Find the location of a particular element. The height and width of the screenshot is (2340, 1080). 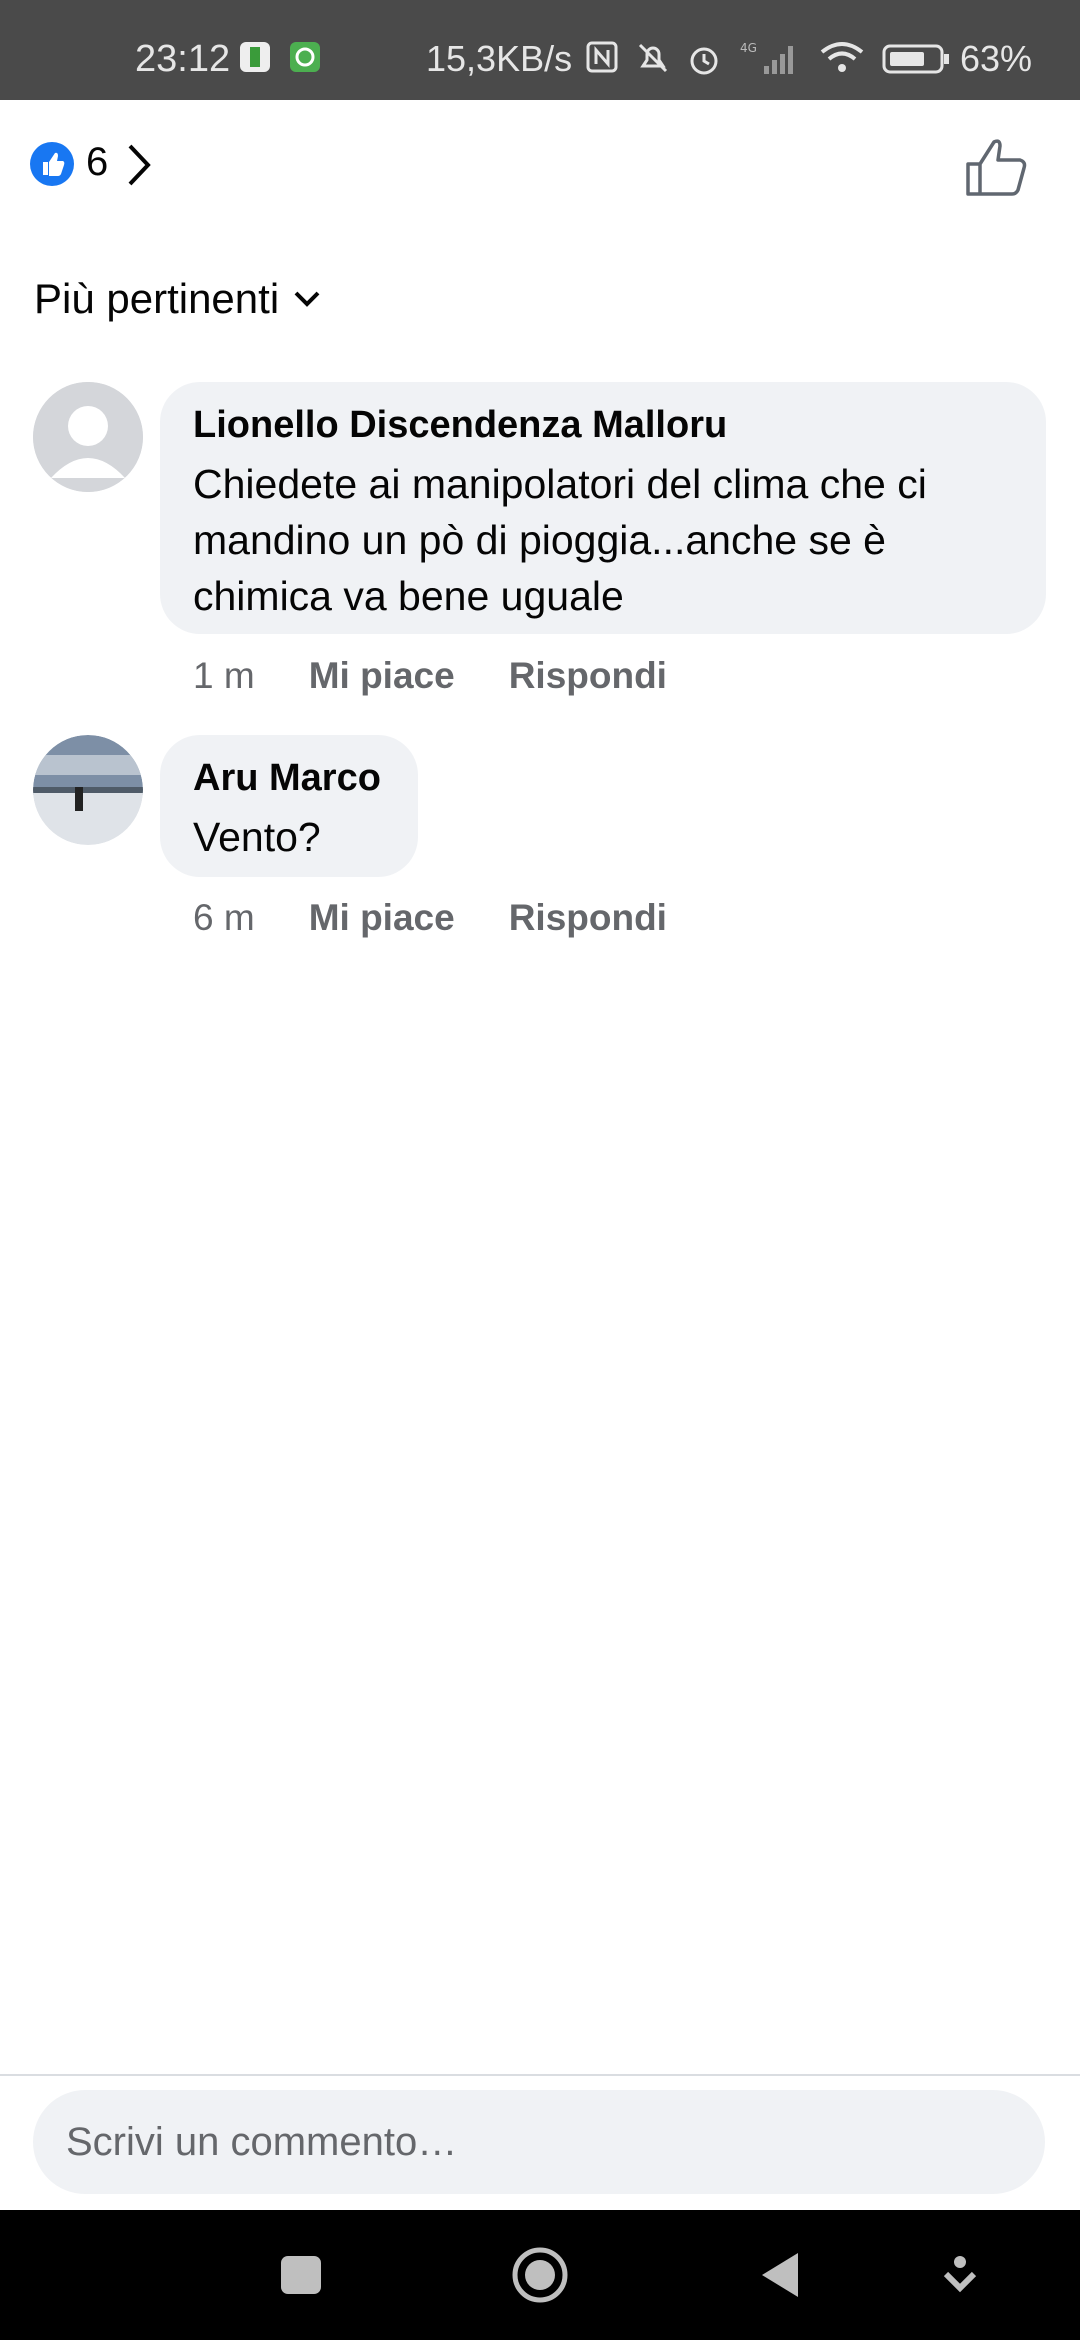

wifi-icon is located at coordinates (842, 60).